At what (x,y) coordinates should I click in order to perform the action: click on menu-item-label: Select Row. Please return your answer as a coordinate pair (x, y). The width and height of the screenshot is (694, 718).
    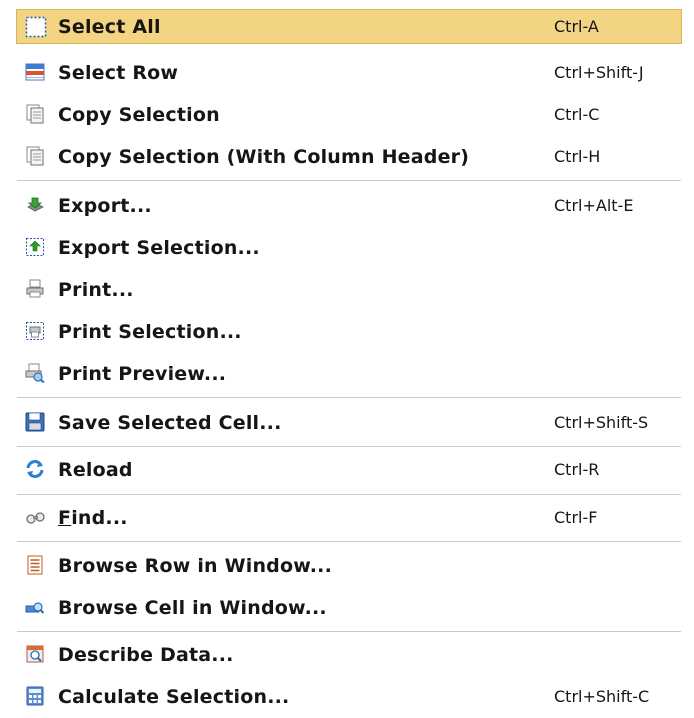
    Looking at the image, I should click on (118, 73).